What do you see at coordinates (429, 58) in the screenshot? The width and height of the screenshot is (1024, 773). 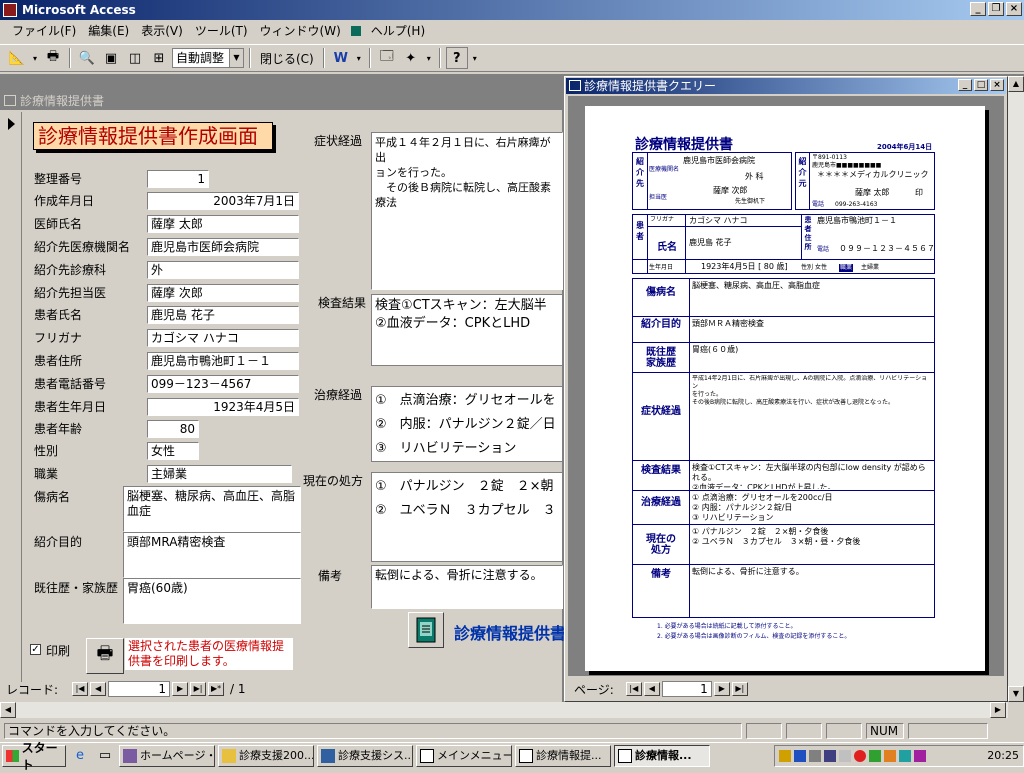 I see `new-object-dropdown-icon: ▾` at bounding box center [429, 58].